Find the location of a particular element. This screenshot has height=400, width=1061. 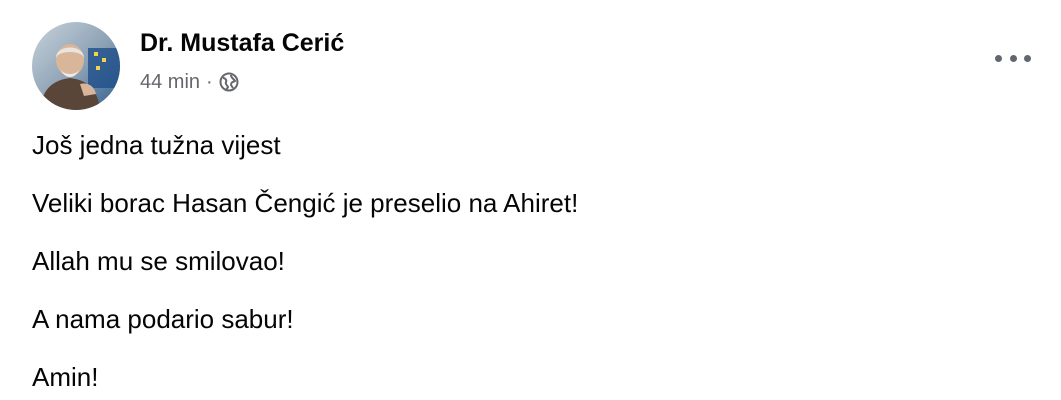

avatar-photo is located at coordinates (76, 66).